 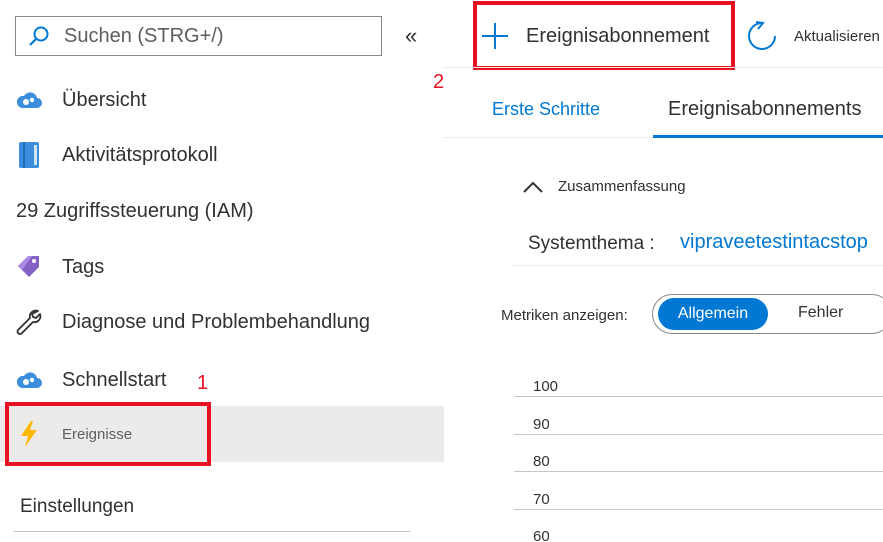 I want to click on y-tick-label: 90, so click(x=541, y=424).